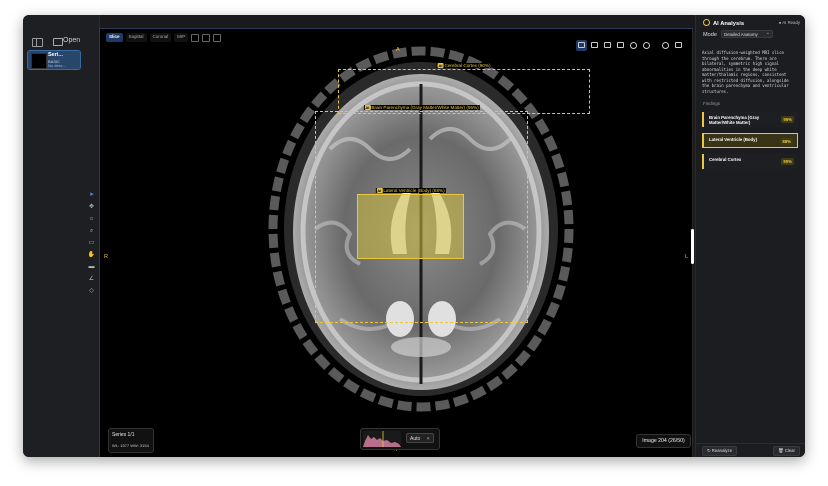 The height and width of the screenshot is (486, 828). What do you see at coordinates (633, 45) in the screenshot?
I see `crosshair-icon` at bounding box center [633, 45].